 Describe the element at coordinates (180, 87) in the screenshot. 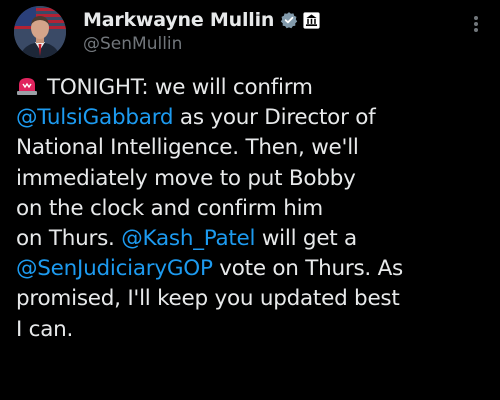

I see `tweet-text-segment: TONIGHT: we will confirm` at that location.